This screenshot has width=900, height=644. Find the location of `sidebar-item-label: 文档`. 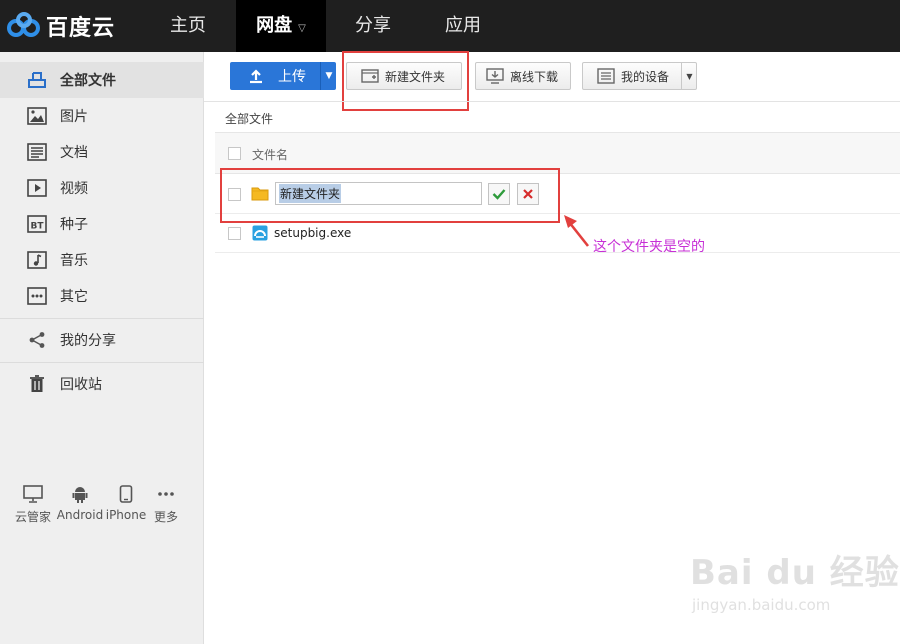

sidebar-item-label: 文档 is located at coordinates (74, 153).